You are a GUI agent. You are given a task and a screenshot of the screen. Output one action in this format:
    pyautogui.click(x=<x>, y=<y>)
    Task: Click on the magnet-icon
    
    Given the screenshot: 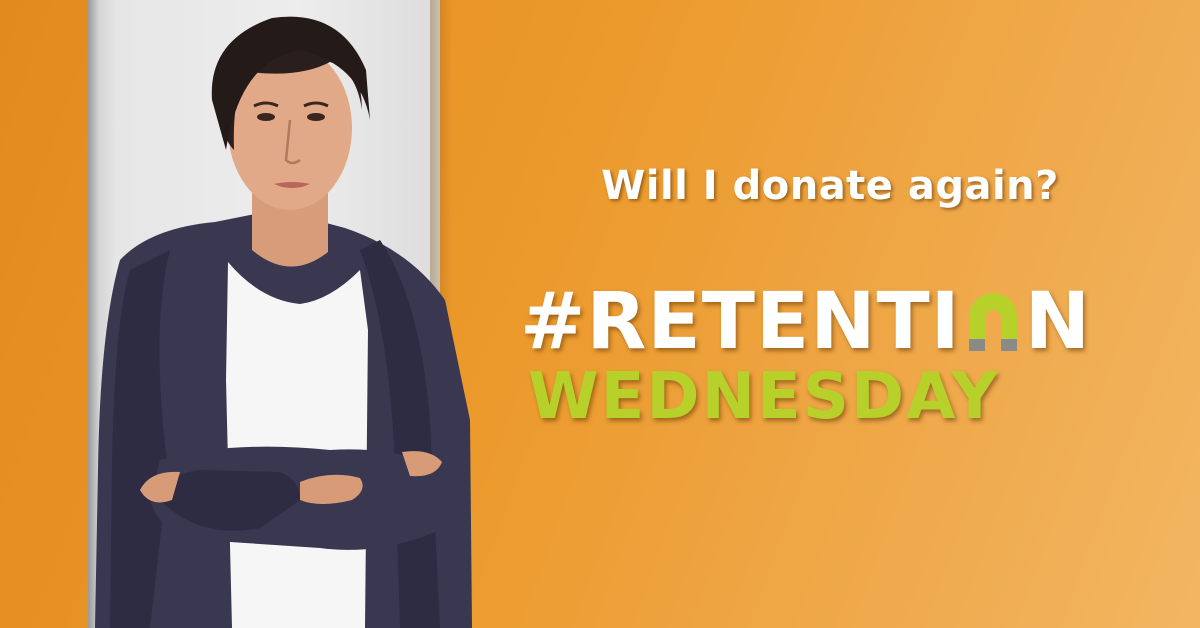 What is the action you would take?
    pyautogui.click(x=992, y=322)
    